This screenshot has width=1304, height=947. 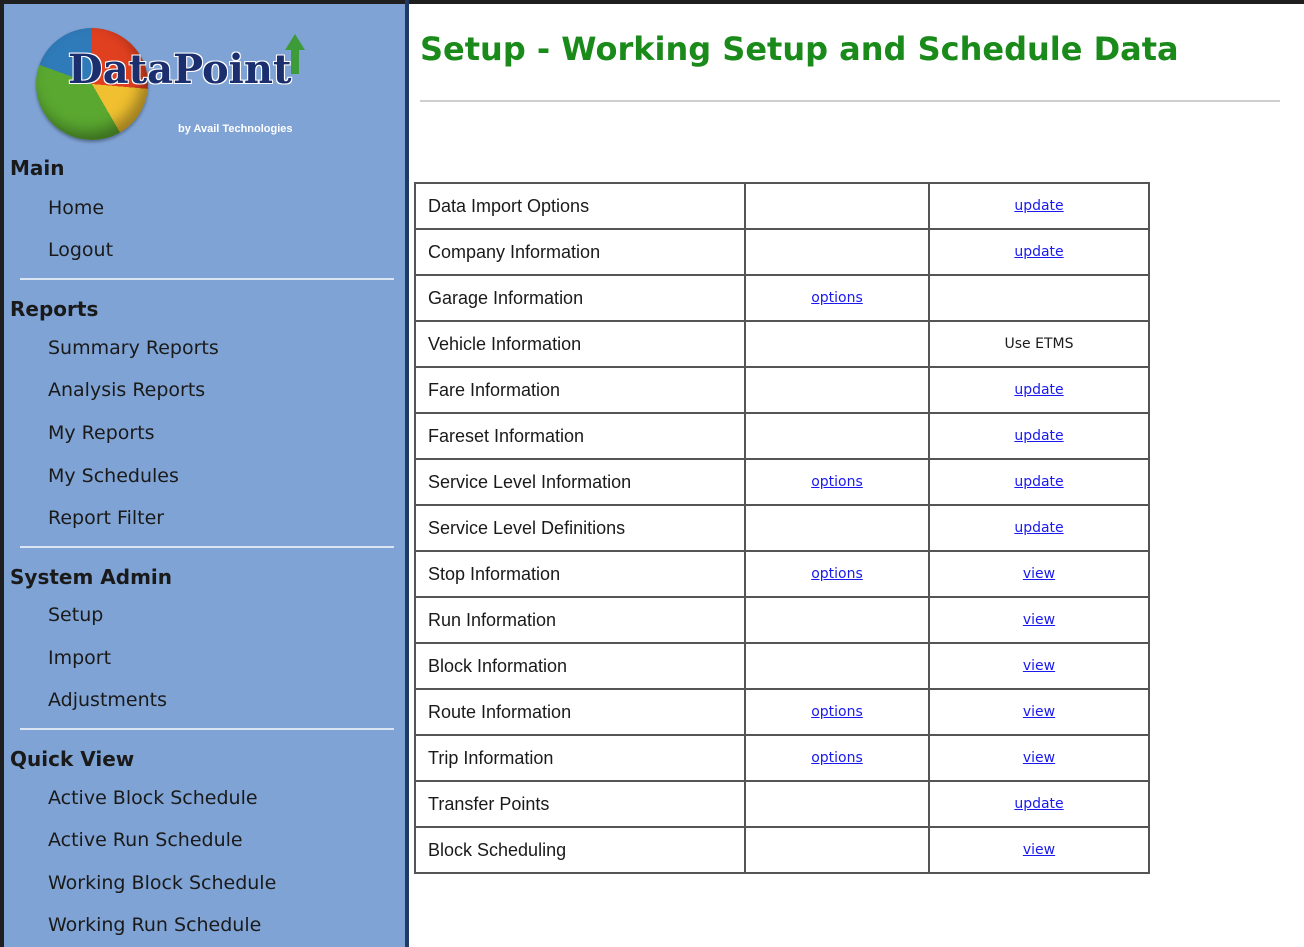 I want to click on table-row: Garage Information options, so click(x=782, y=298).